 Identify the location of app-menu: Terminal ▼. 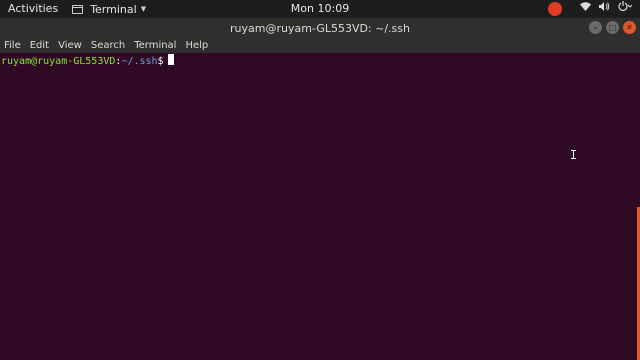
(109, 9).